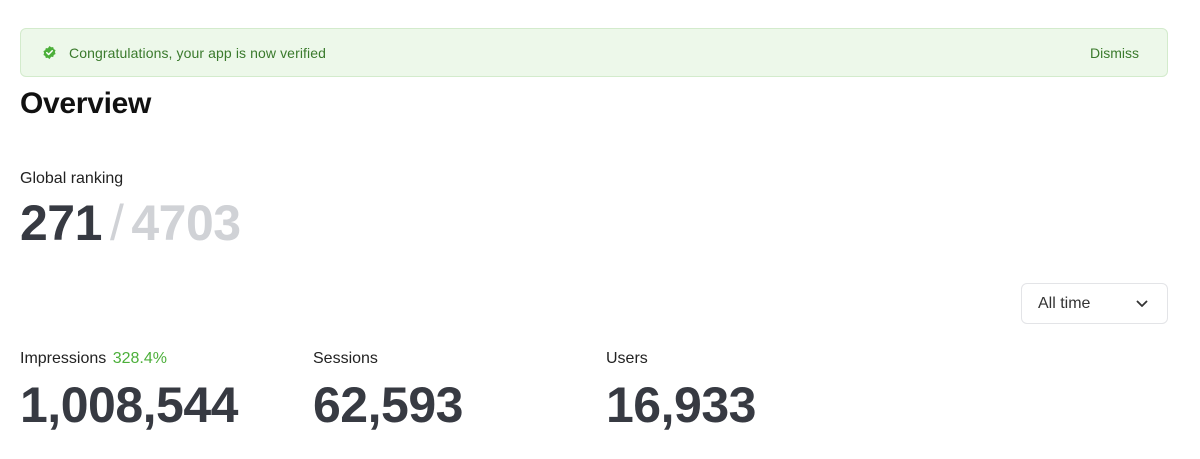 This screenshot has height=459, width=1200. Describe the element at coordinates (130, 223) in the screenshot. I see `ranking-value: 271/4703` at that location.